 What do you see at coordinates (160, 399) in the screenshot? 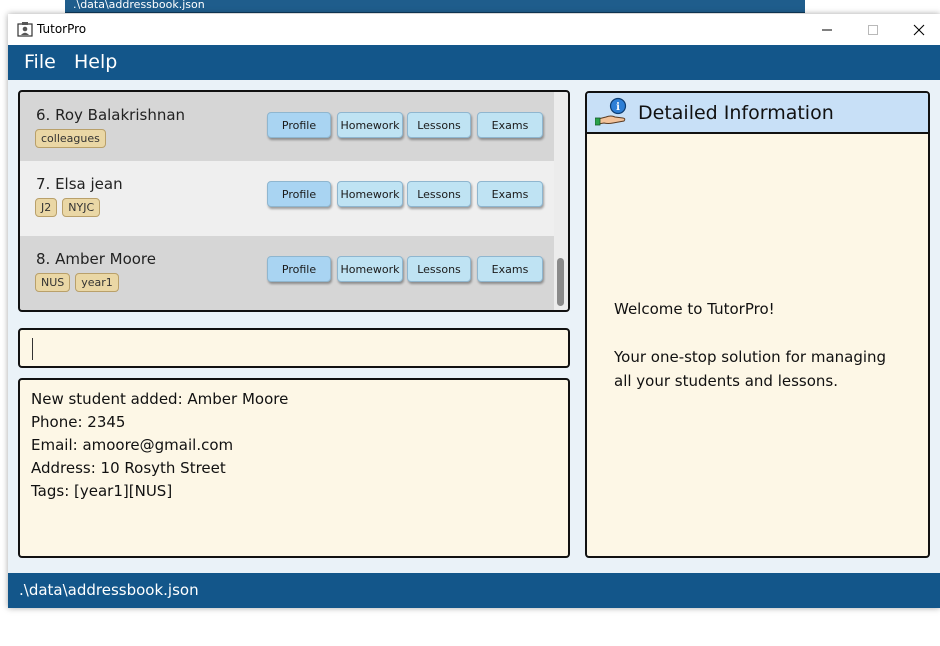
I see `result-line: New student added: Amber Moore` at bounding box center [160, 399].